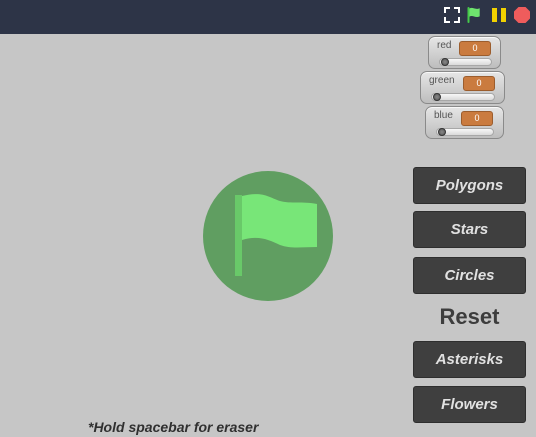 The width and height of the screenshot is (536, 437). Describe the element at coordinates (437, 97) in the screenshot. I see `green-slider-handle` at that location.